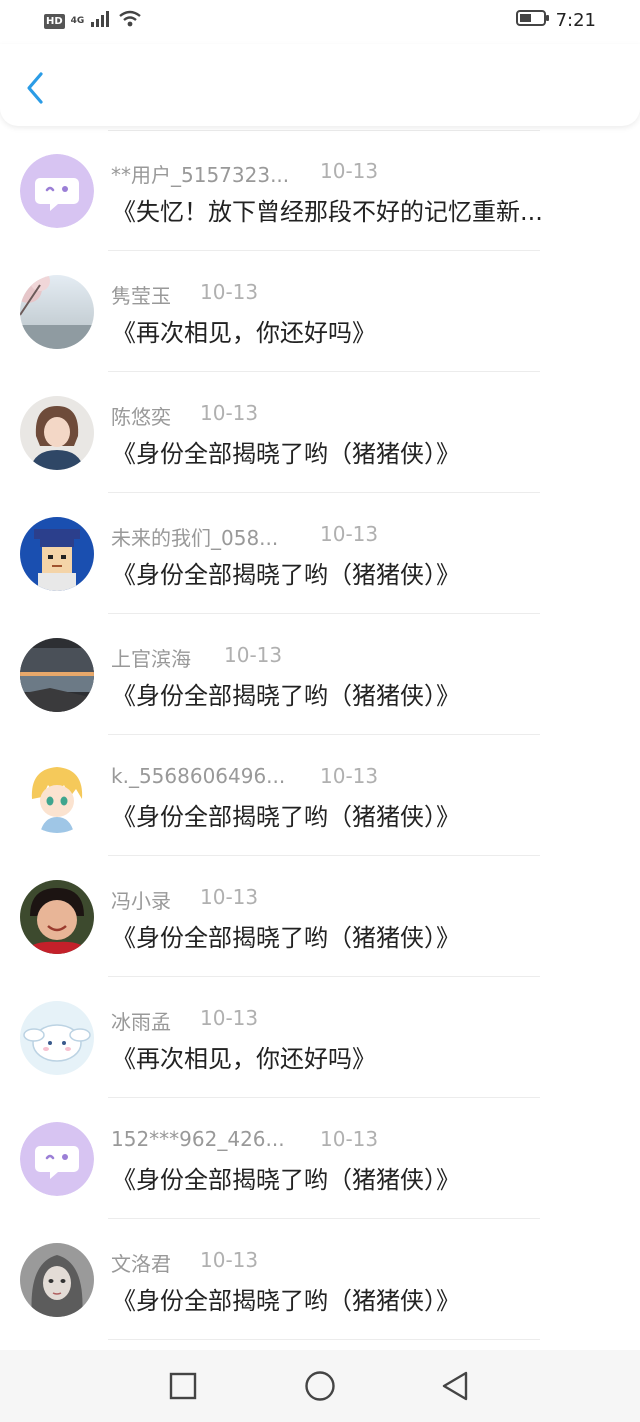  I want to click on girl-photo-avatar, so click(57, 433).